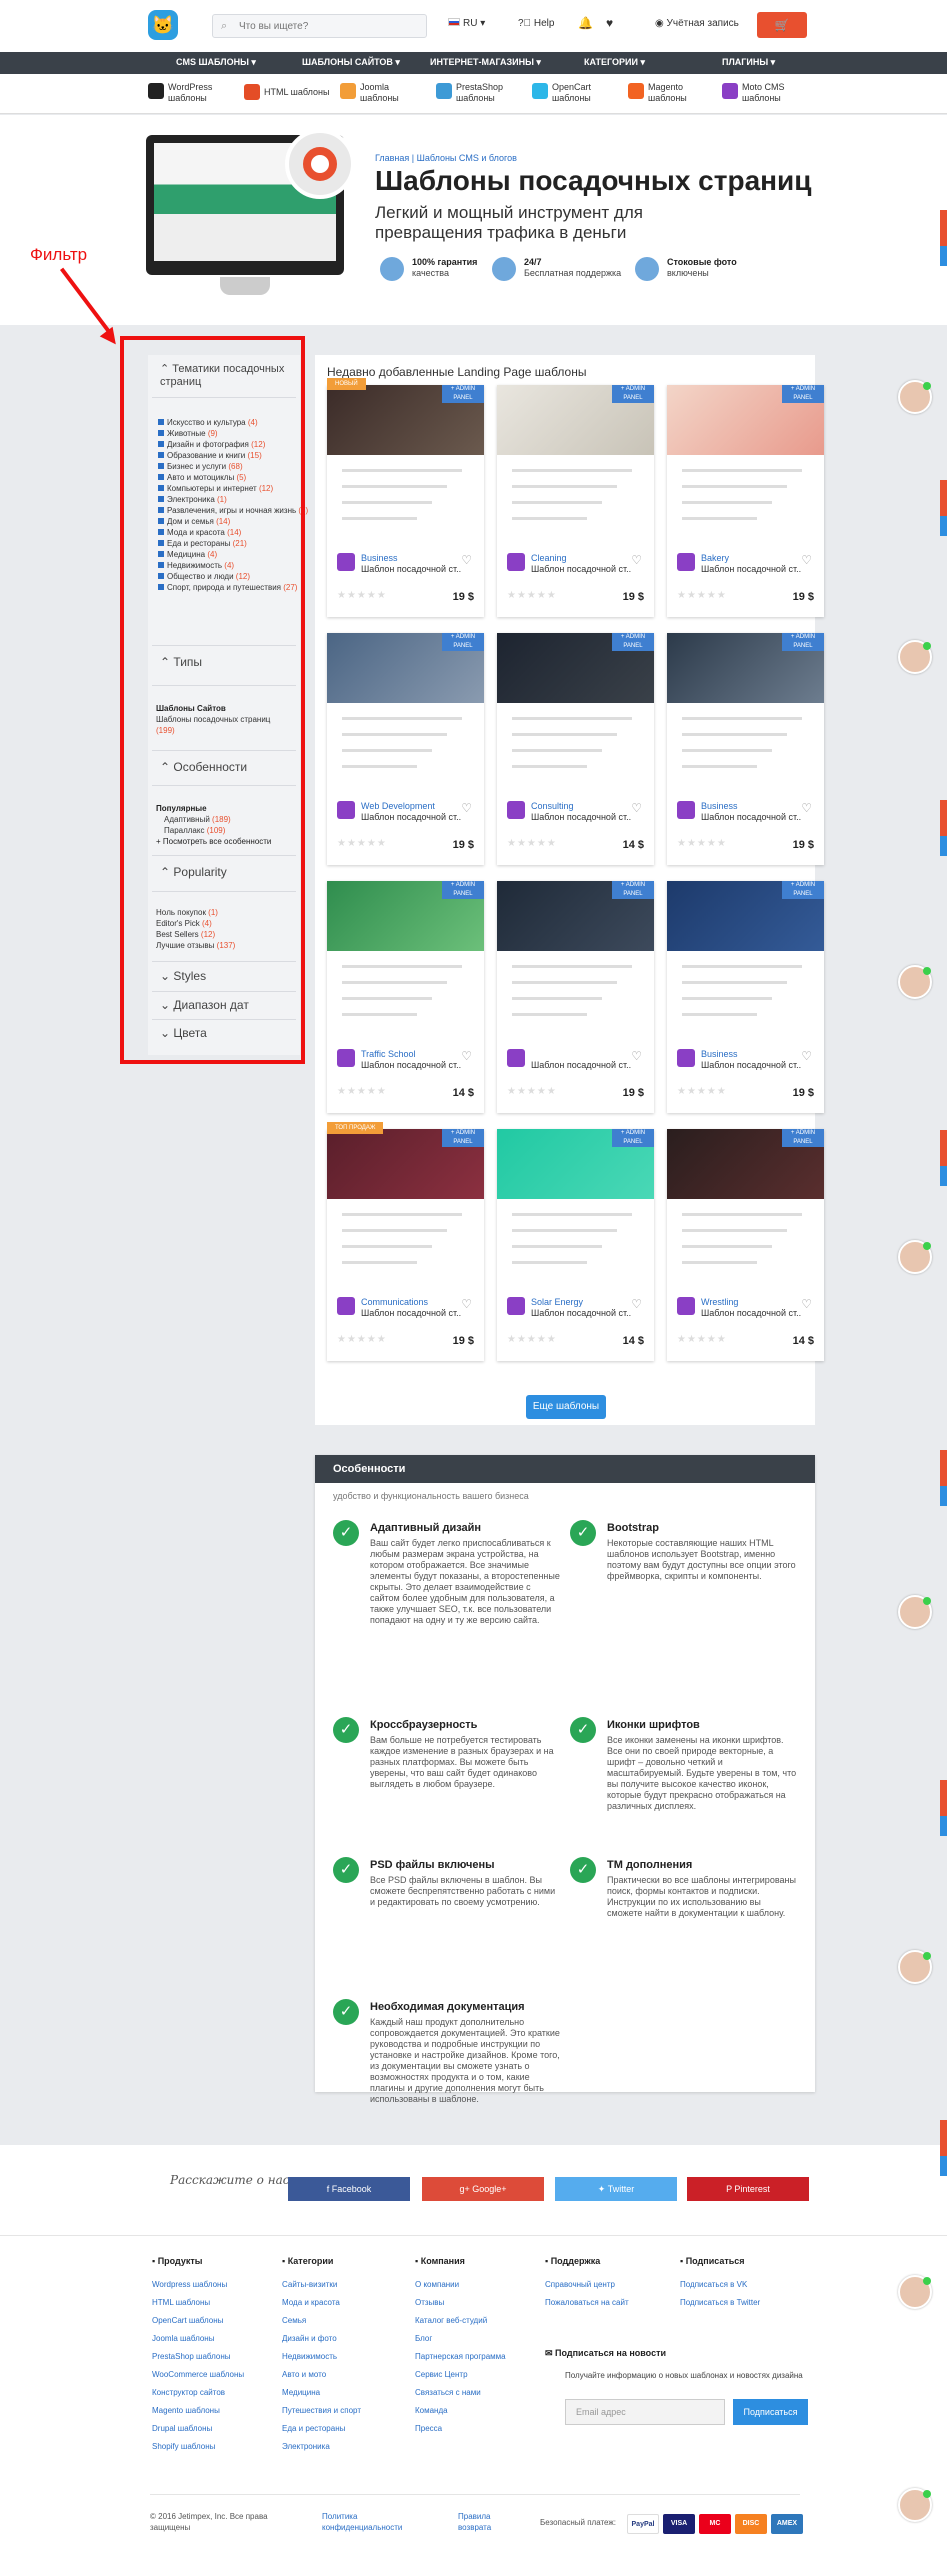 The image size is (947, 2560). I want to click on footer-link: Медицина, so click(321, 2393).